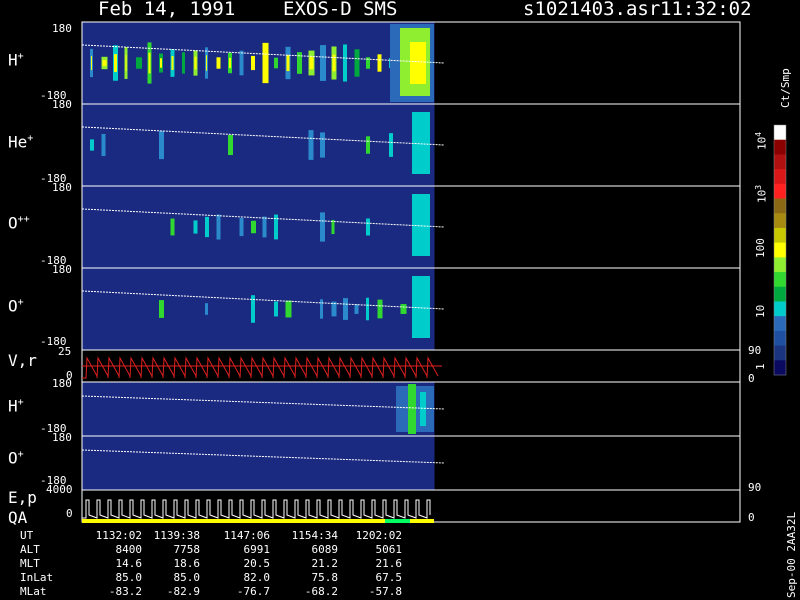 The height and width of the screenshot is (600, 800). Describe the element at coordinates (16, 406) in the screenshot. I see `panel-label-h-plus-2: H+` at that location.